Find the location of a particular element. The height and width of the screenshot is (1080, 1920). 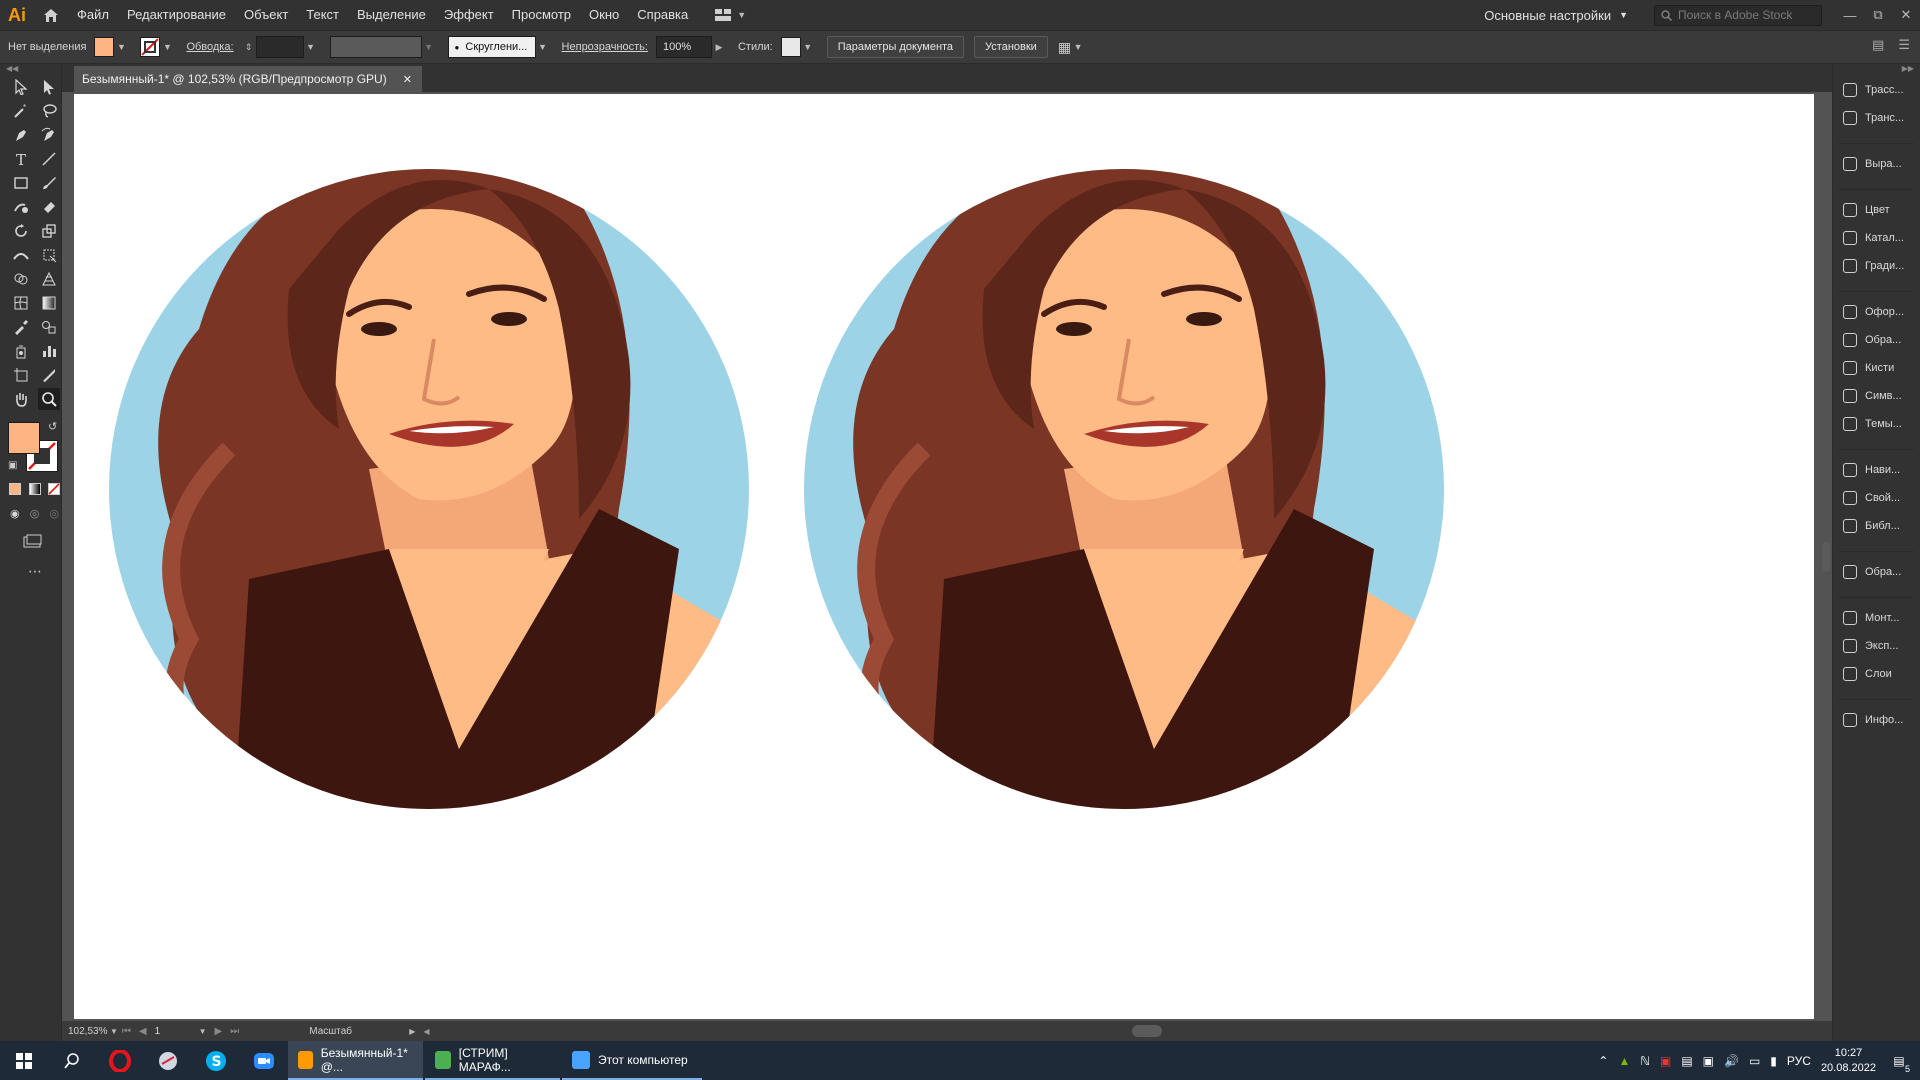

horizontal-scrollbar is located at coordinates (1162, 1031).